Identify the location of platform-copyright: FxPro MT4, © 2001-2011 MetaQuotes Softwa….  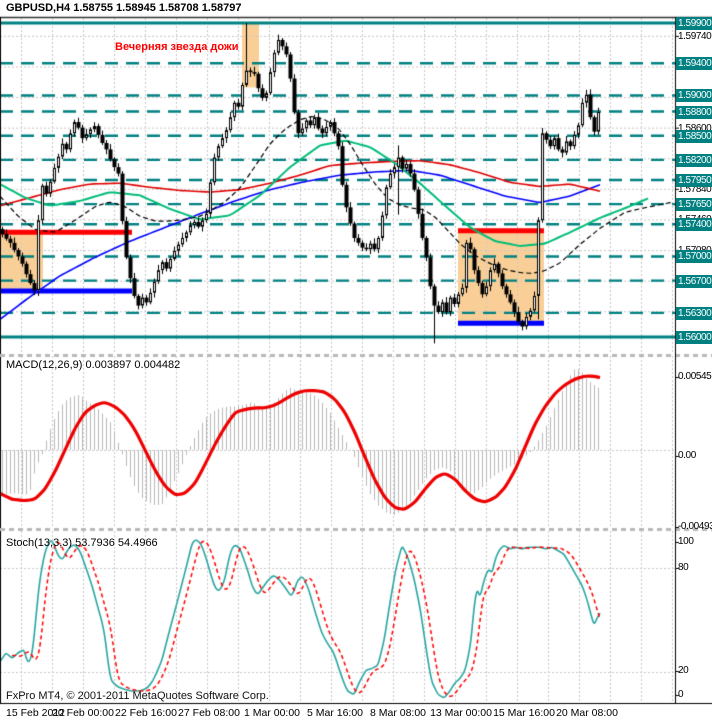
(137, 696).